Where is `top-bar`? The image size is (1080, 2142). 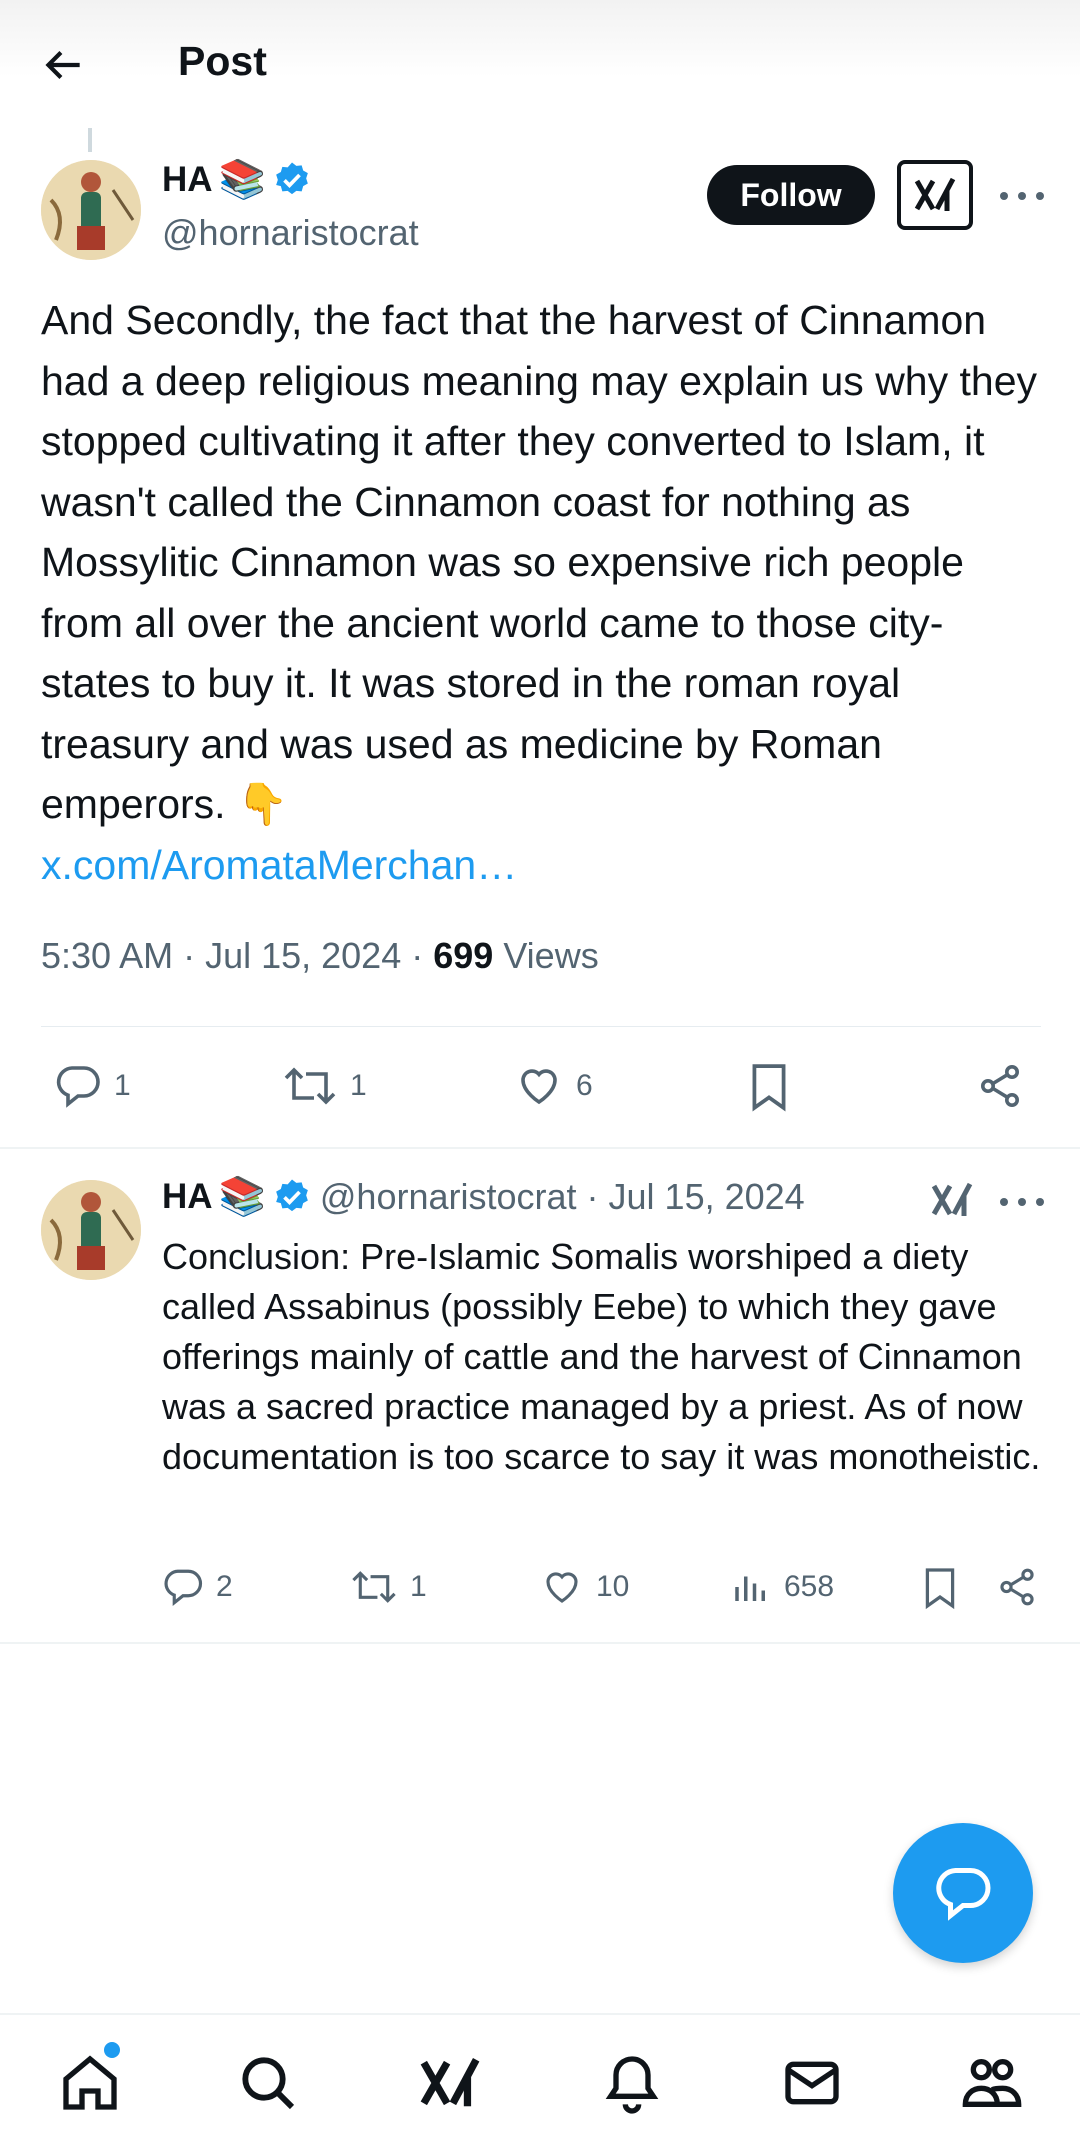
top-bar is located at coordinates (540, 64).